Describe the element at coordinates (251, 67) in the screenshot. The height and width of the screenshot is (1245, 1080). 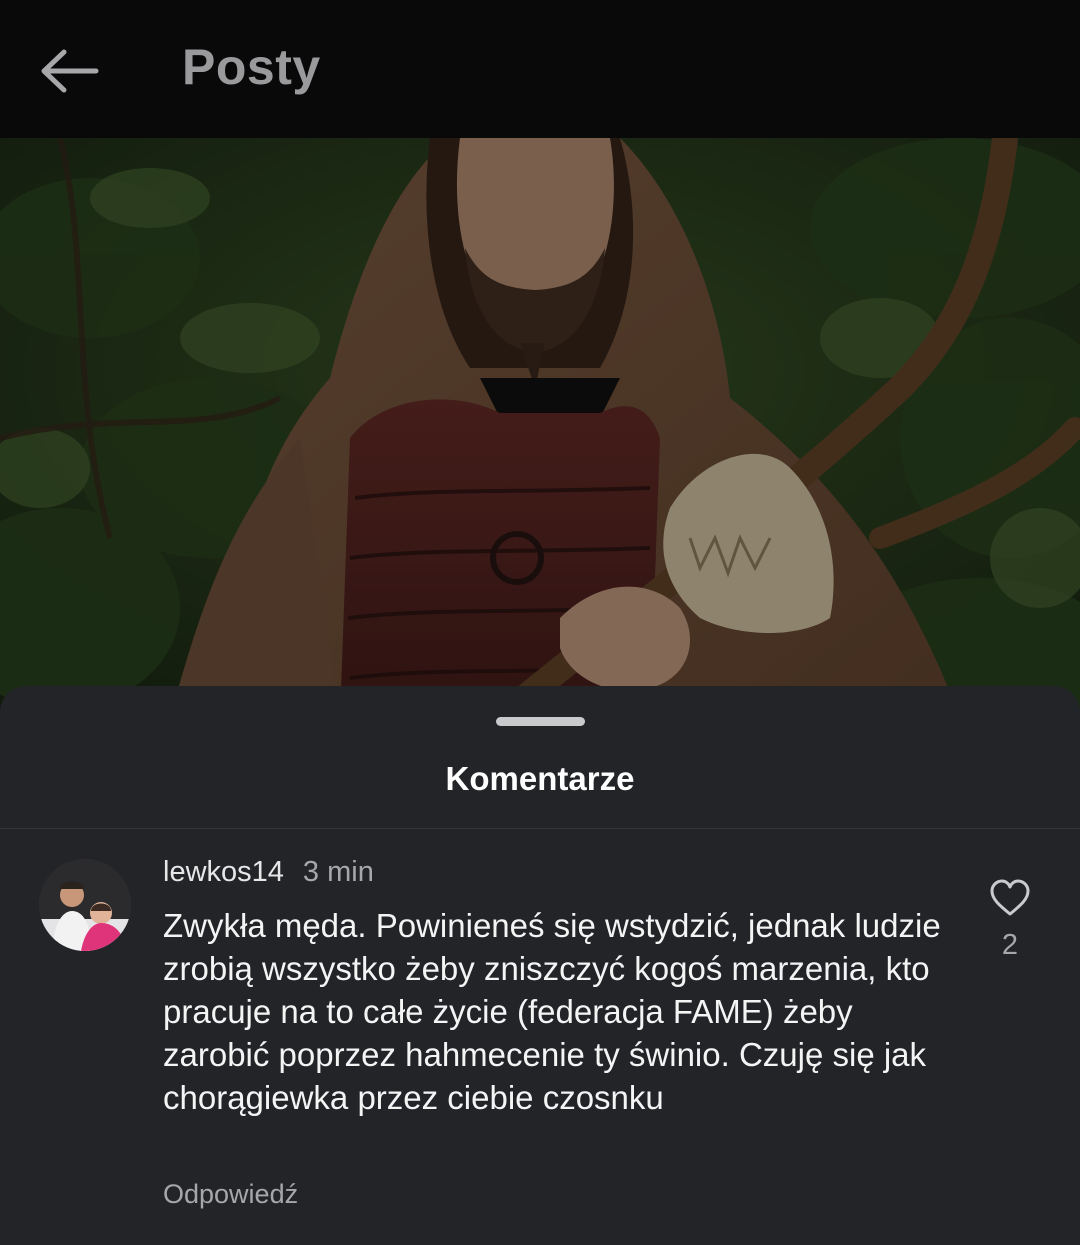
I see `page-title: Posty` at that location.